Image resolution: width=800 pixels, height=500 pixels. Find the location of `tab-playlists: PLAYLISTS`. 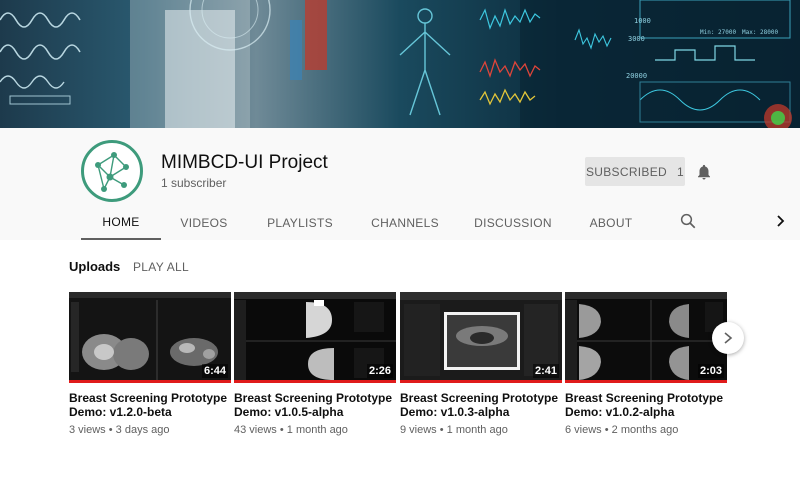

tab-playlists: PLAYLISTS is located at coordinates (300, 223).